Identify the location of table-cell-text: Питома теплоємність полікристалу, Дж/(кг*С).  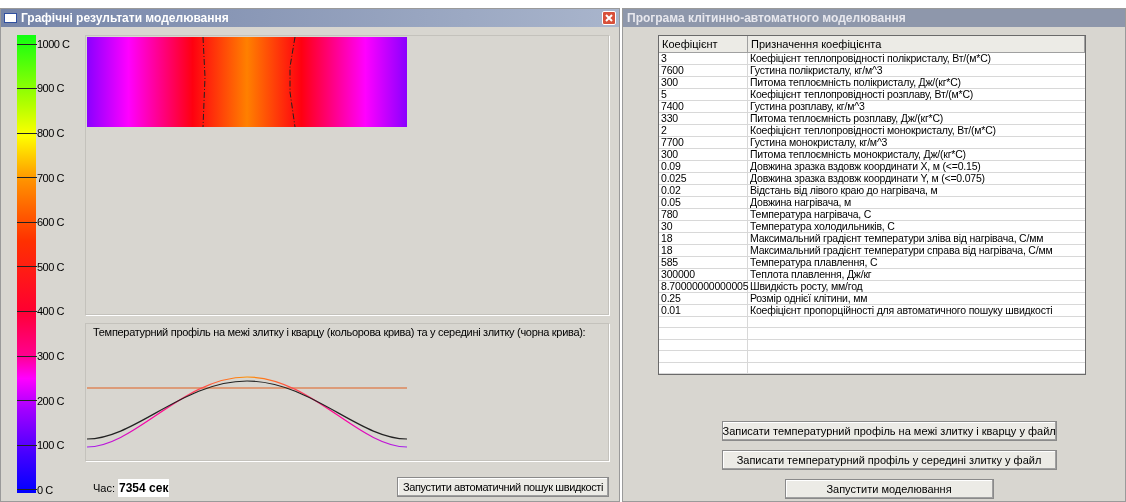
(855, 82).